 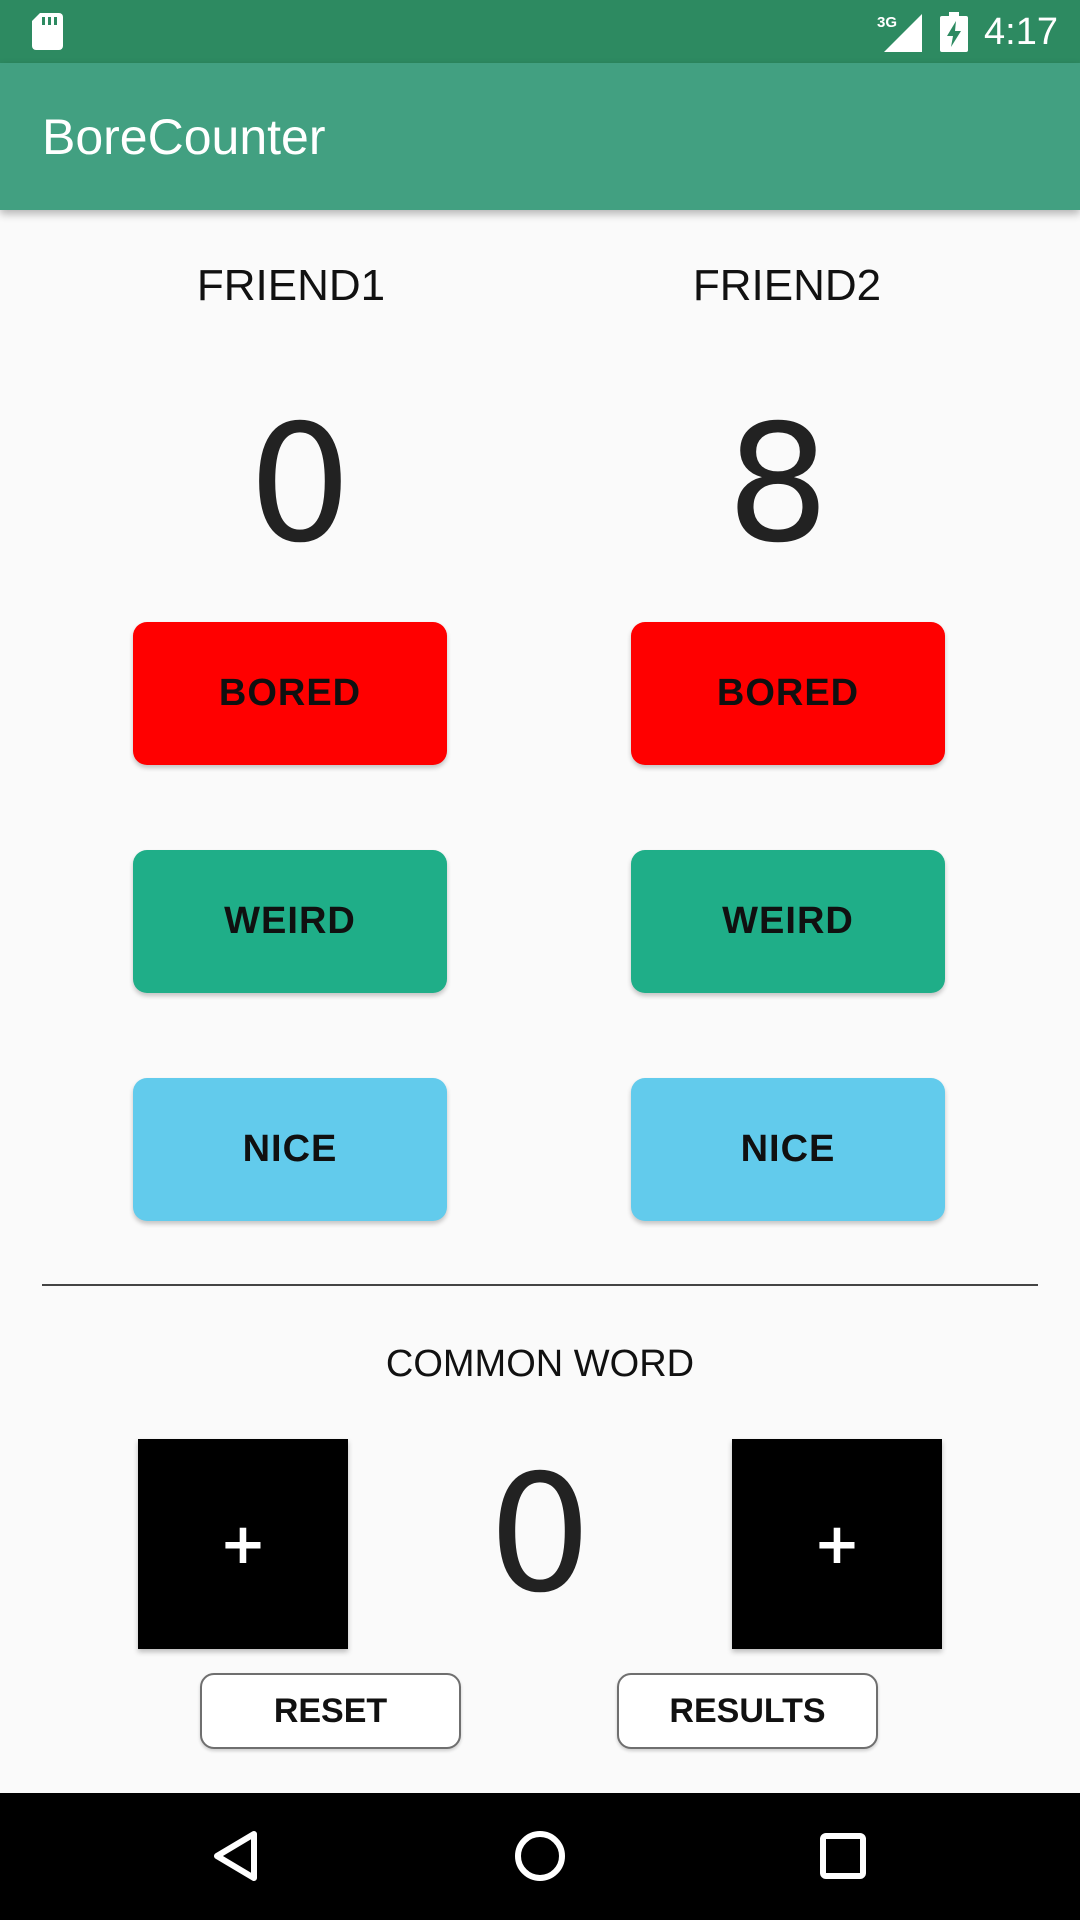 What do you see at coordinates (788, 693) in the screenshot?
I see `friend2-bored-button: BORED` at bounding box center [788, 693].